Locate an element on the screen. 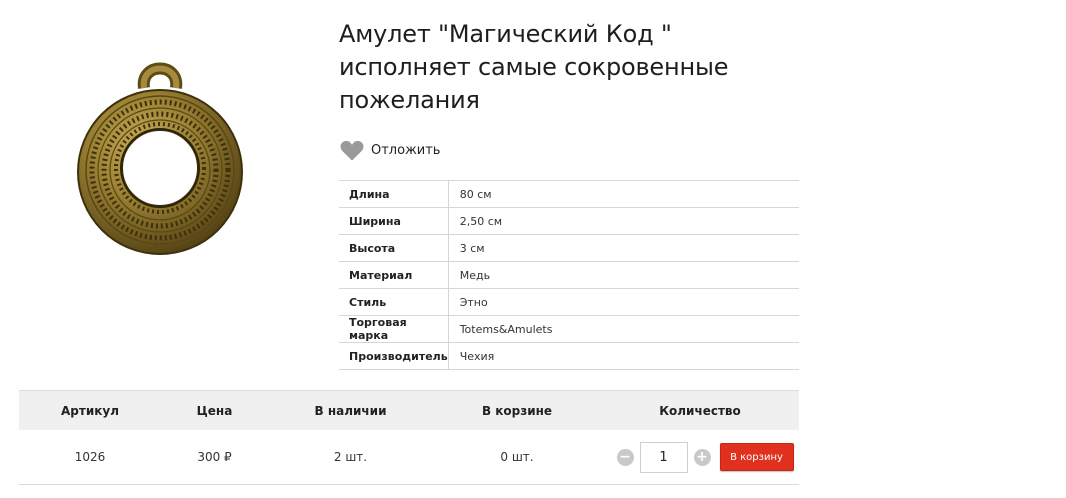  property-key: Высота is located at coordinates (394, 248).